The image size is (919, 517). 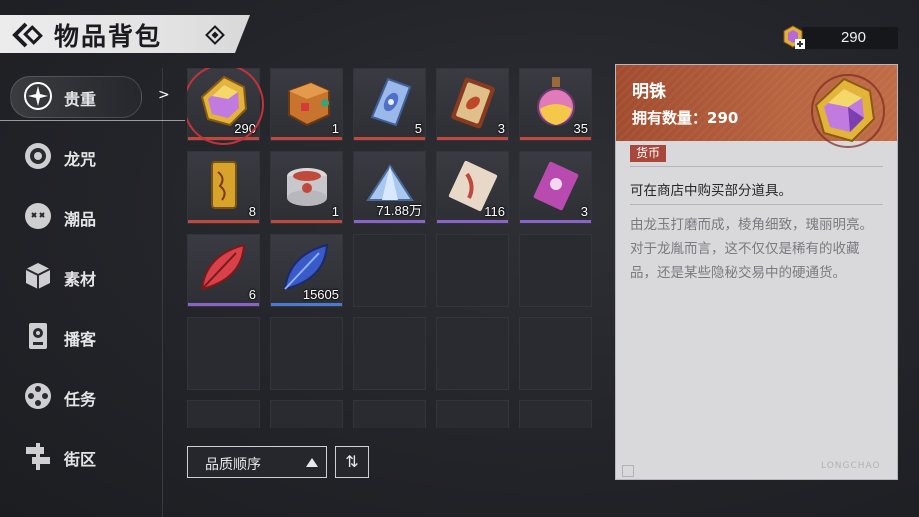 I want to click on sidebar-item-trend: 潮品, so click(x=92, y=216).